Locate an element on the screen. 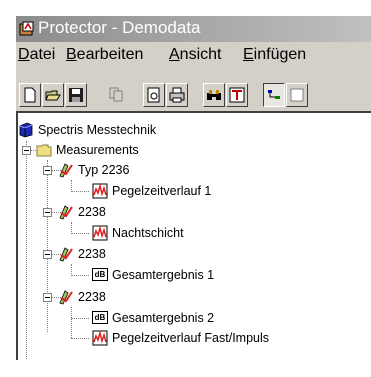  tree-node-label: Spectris Messtechnik is located at coordinates (97, 130).